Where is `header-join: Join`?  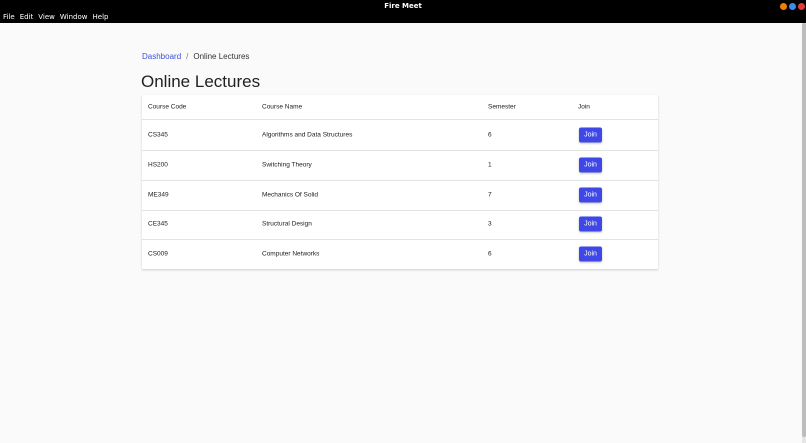
header-join: Join is located at coordinates (584, 107).